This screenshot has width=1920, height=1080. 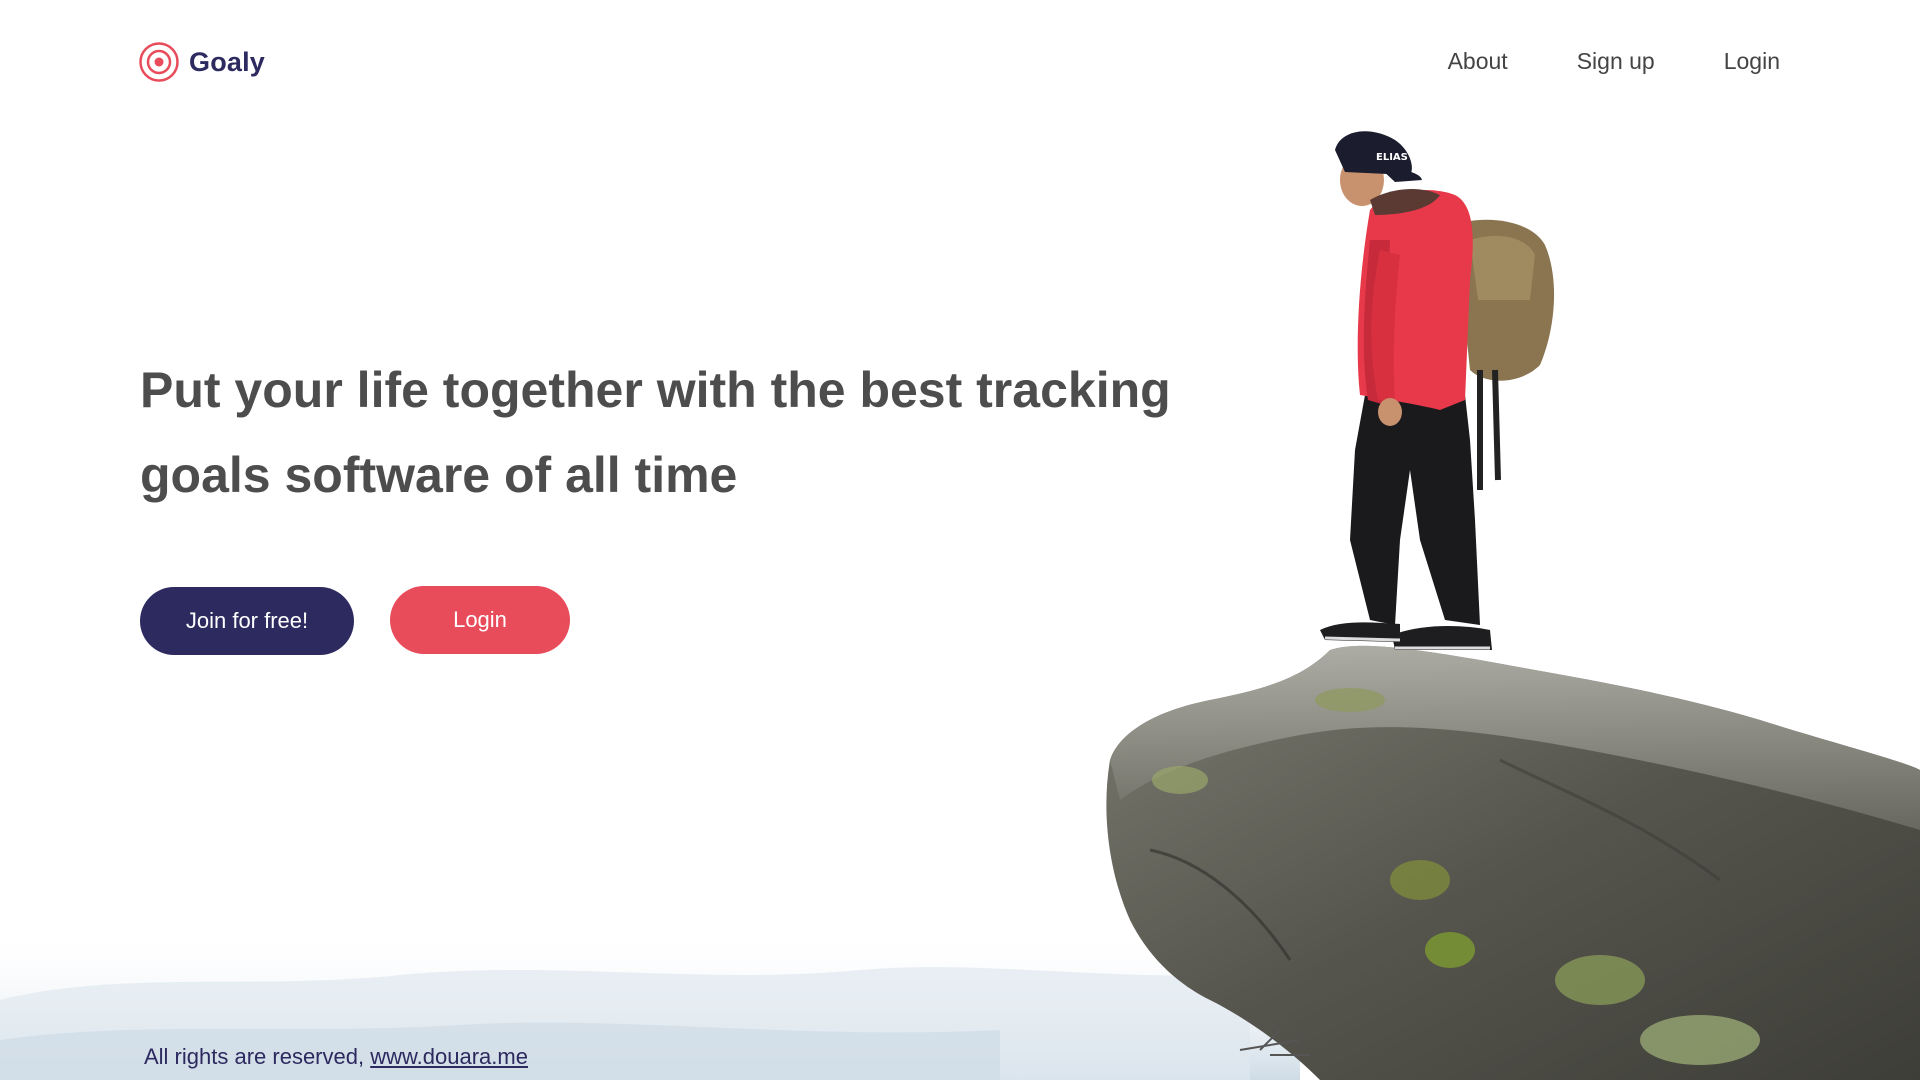 I want to click on nav-signup-link: Sign up, so click(x=1616, y=61).